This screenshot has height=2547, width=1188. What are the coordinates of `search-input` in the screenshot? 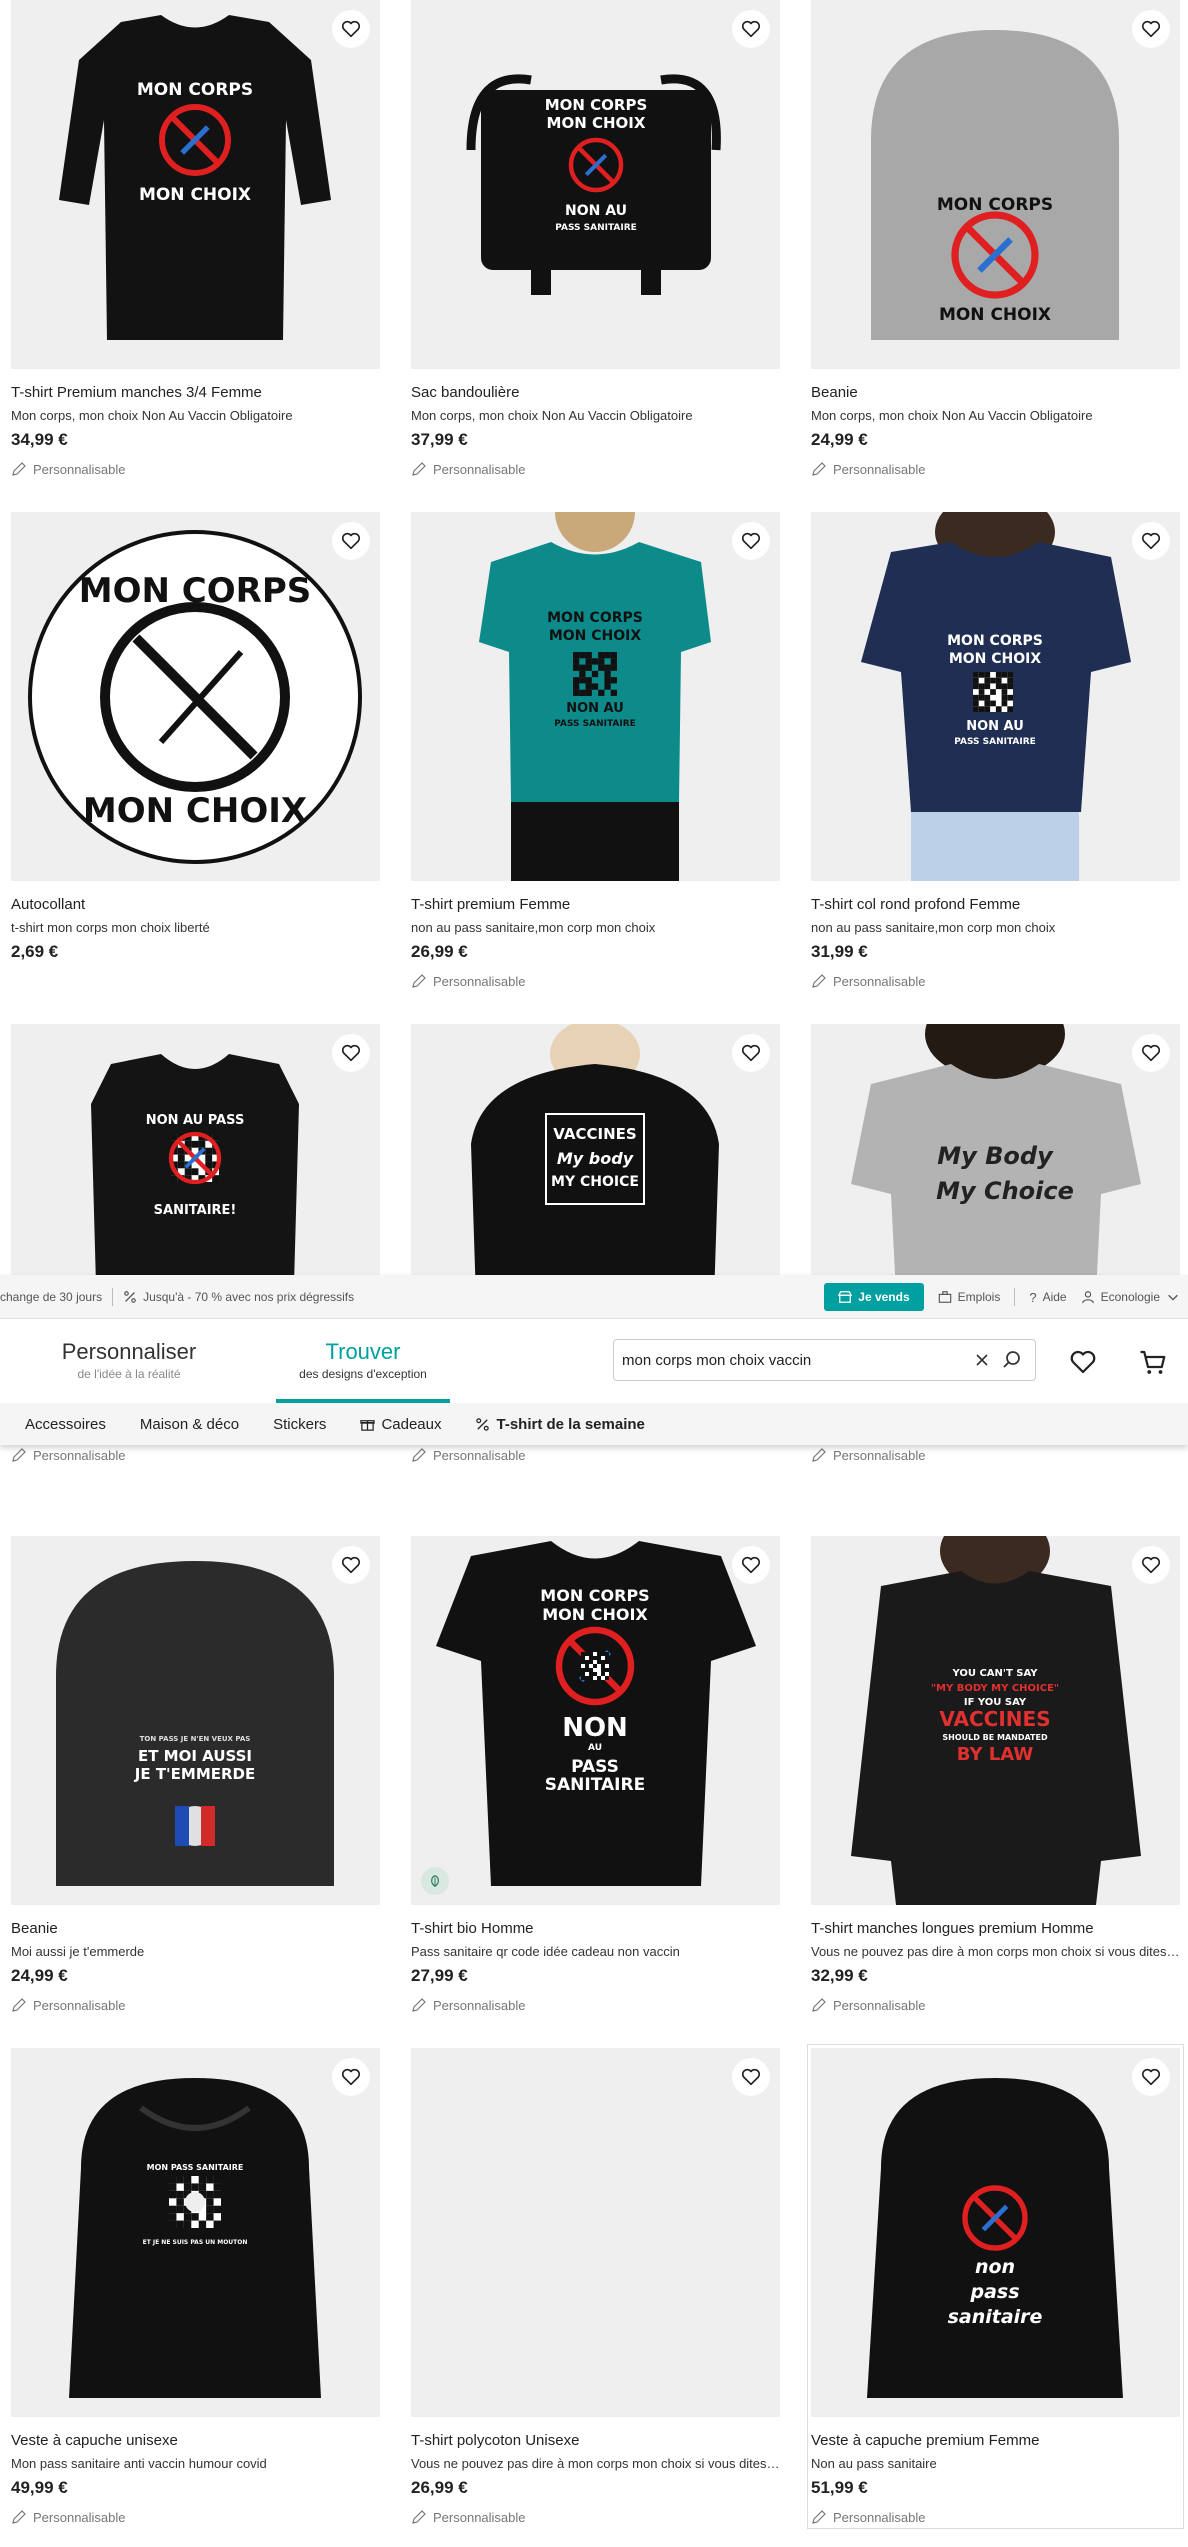 It's located at (794, 1360).